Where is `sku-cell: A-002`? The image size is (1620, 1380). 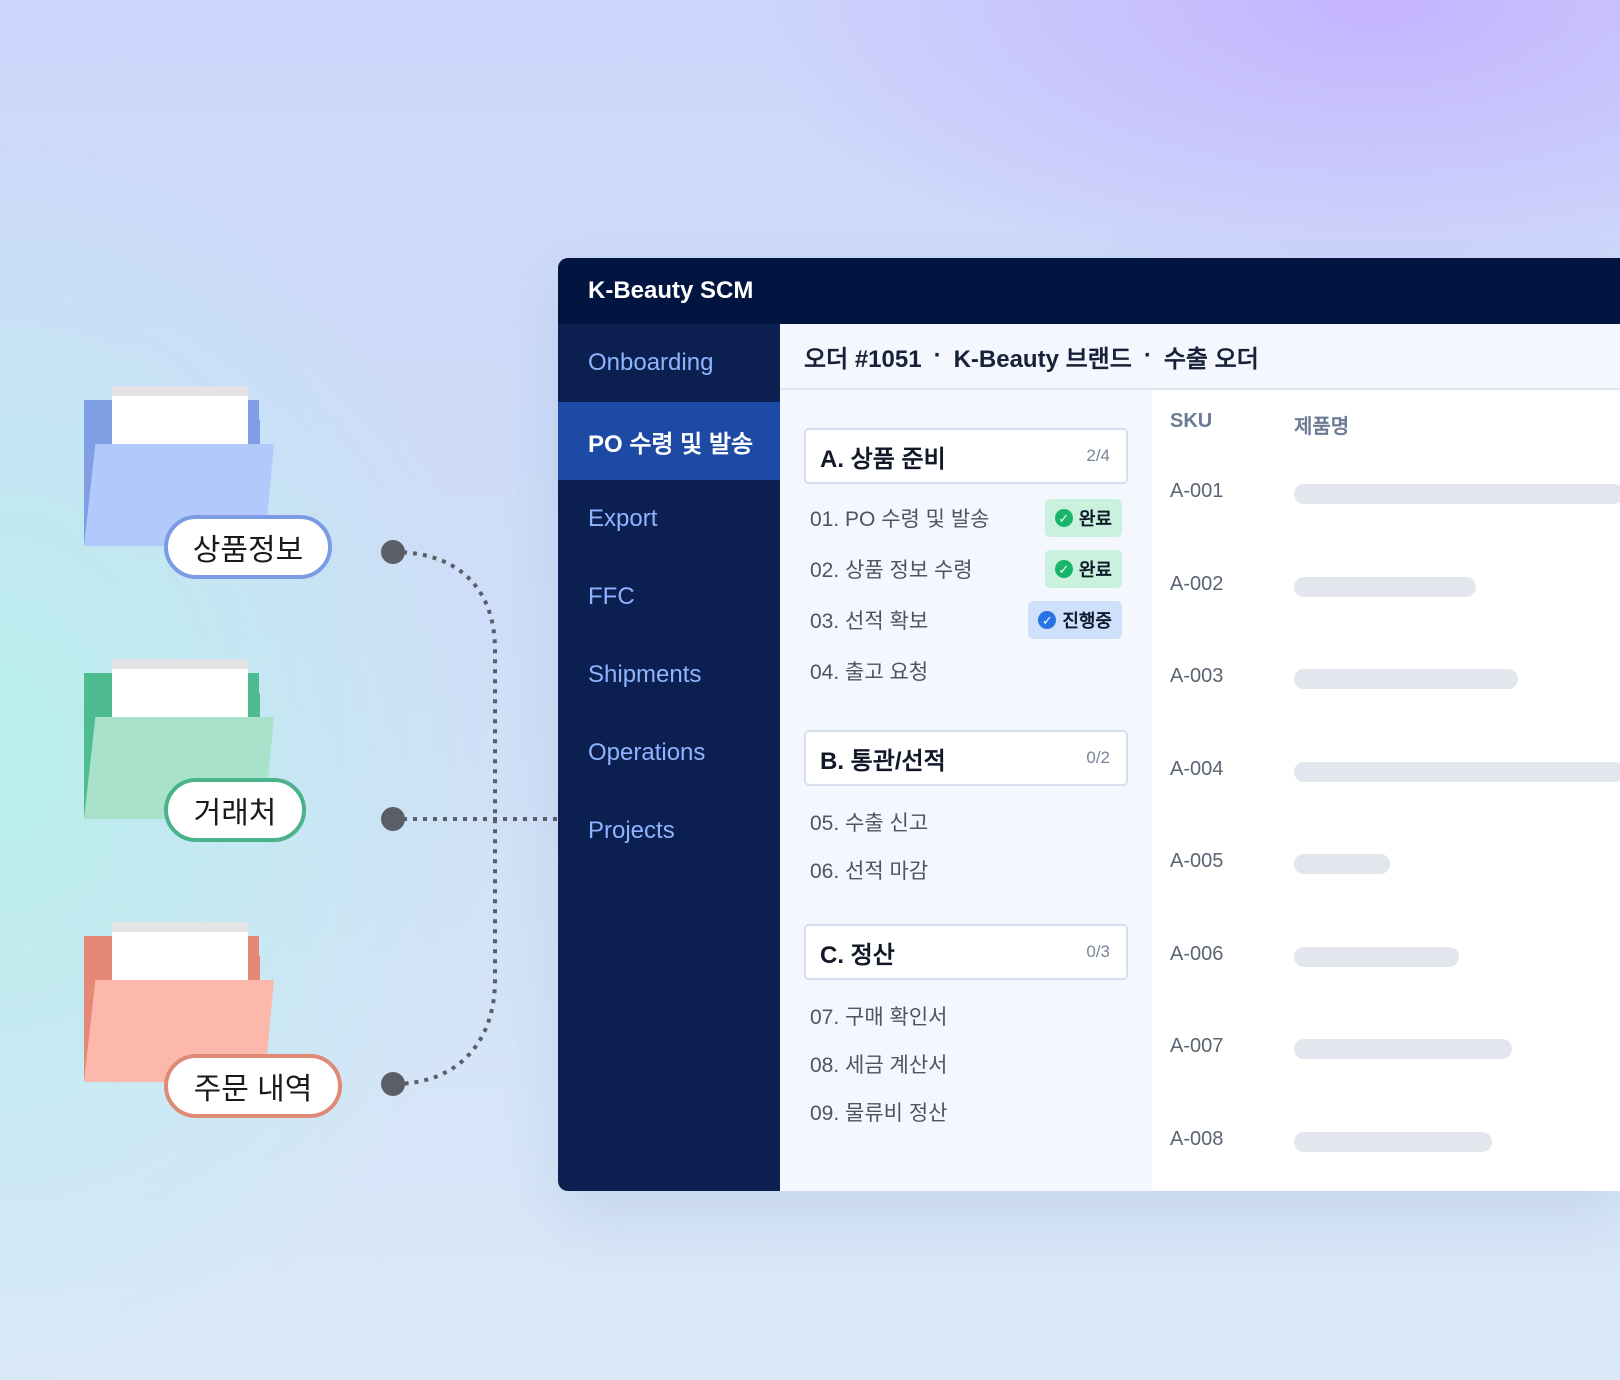 sku-cell: A-002 is located at coordinates (1197, 583).